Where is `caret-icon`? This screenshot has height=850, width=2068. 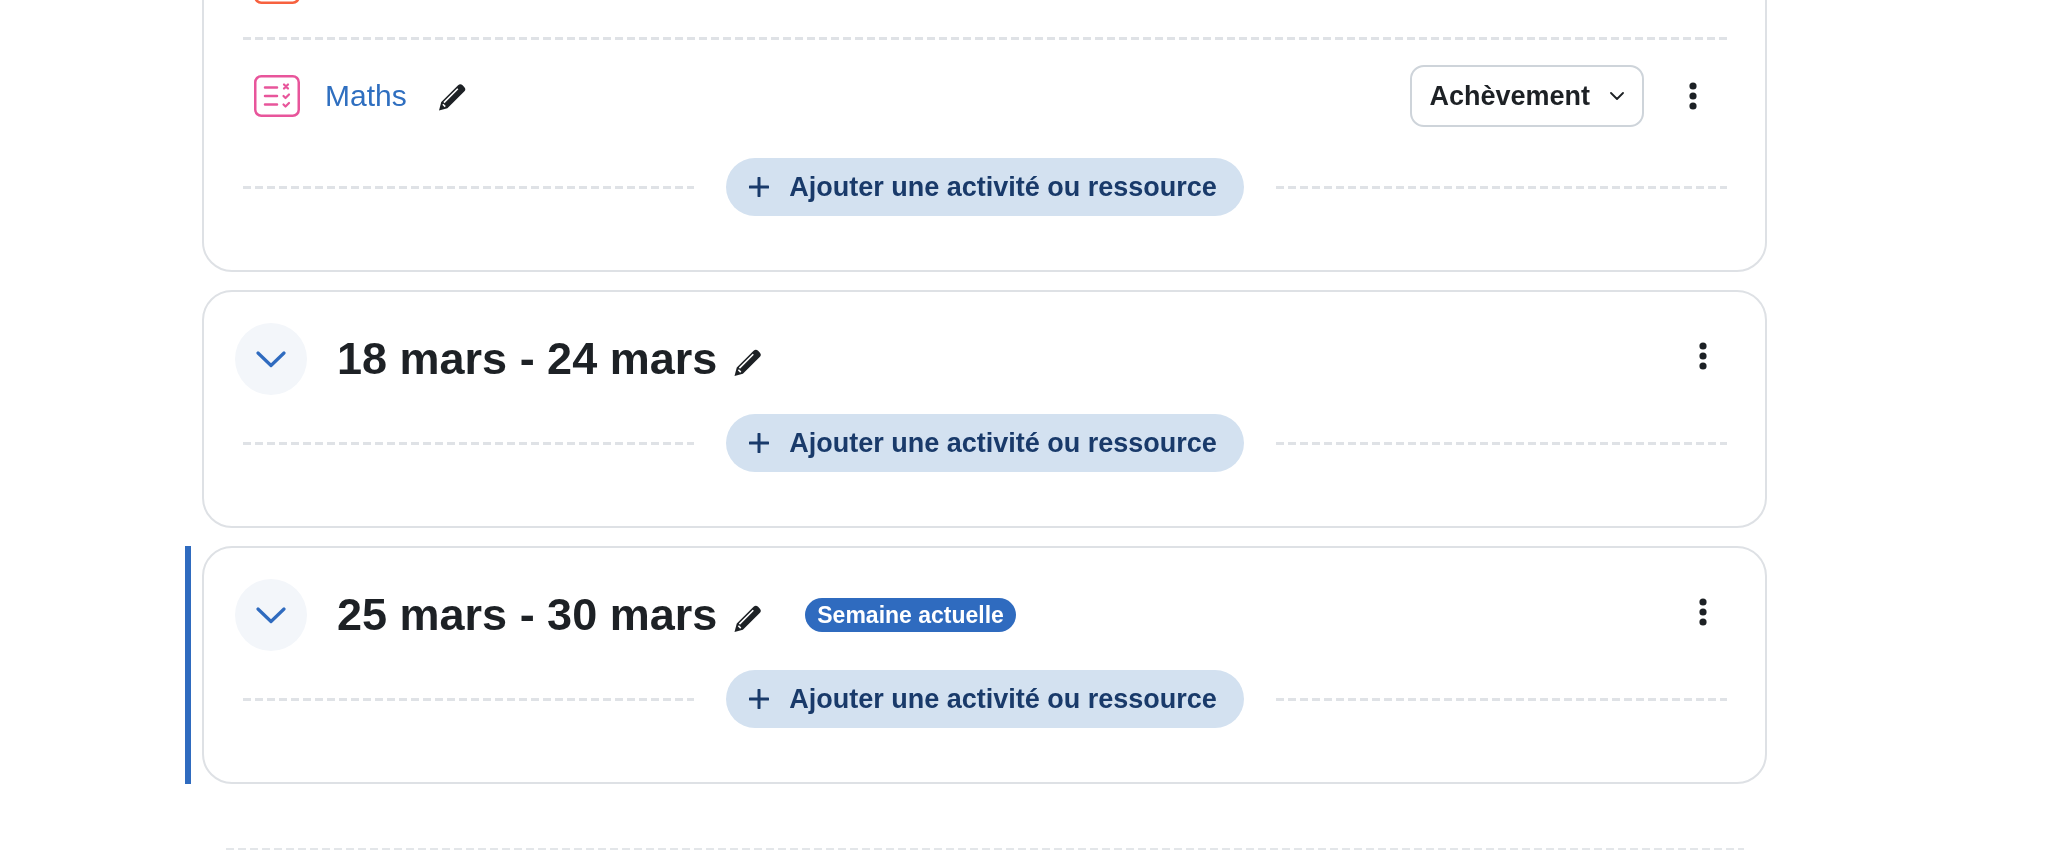
caret-icon is located at coordinates (1617, 96).